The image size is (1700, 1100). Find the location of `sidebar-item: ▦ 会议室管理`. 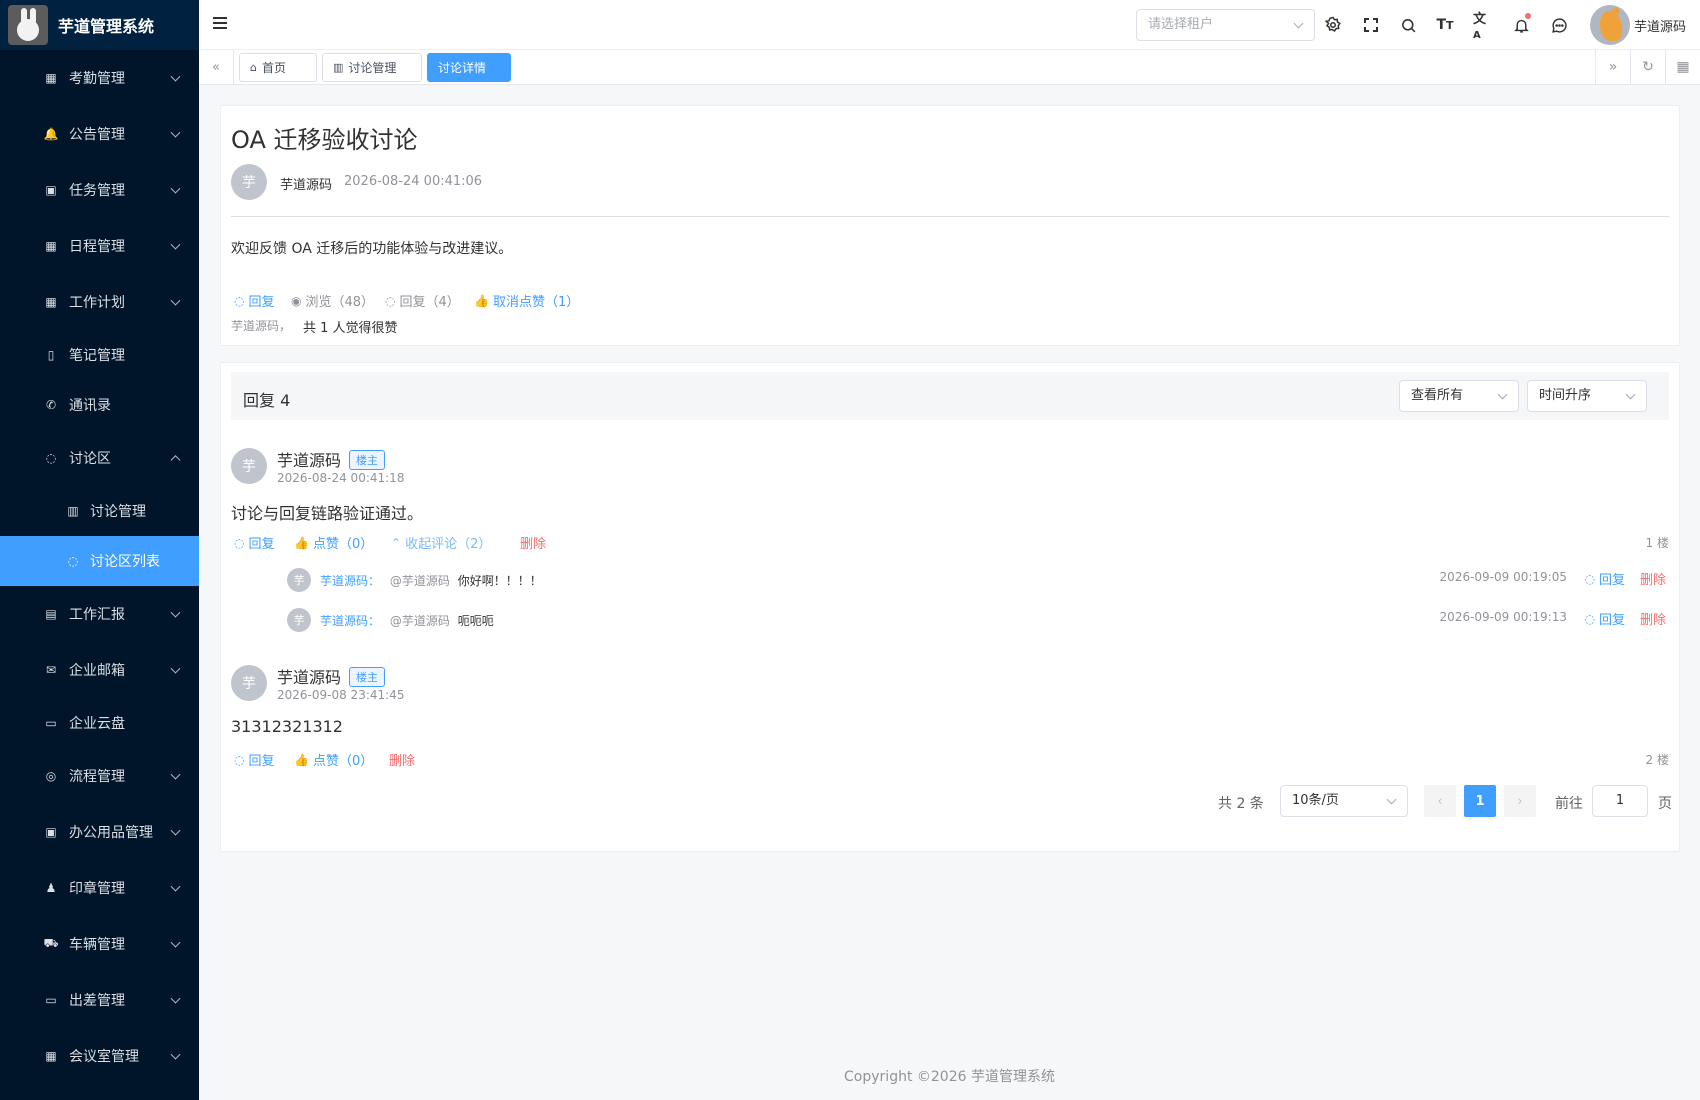

sidebar-item: ▦ 会议室管理 is located at coordinates (99, 1056).